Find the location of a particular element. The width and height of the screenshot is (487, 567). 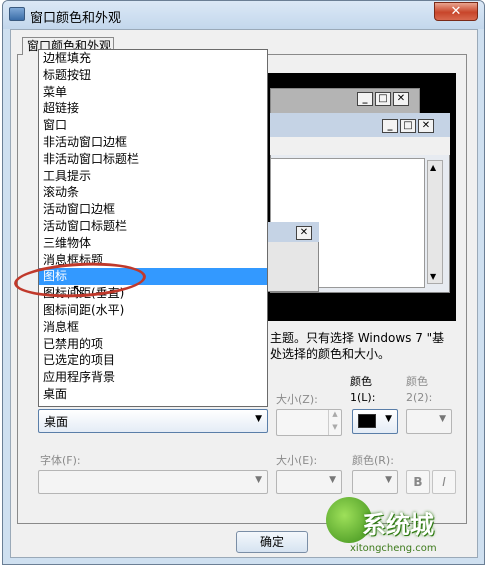

description-line-2: 处选择的颜色和大小。 is located at coordinates (330, 354).